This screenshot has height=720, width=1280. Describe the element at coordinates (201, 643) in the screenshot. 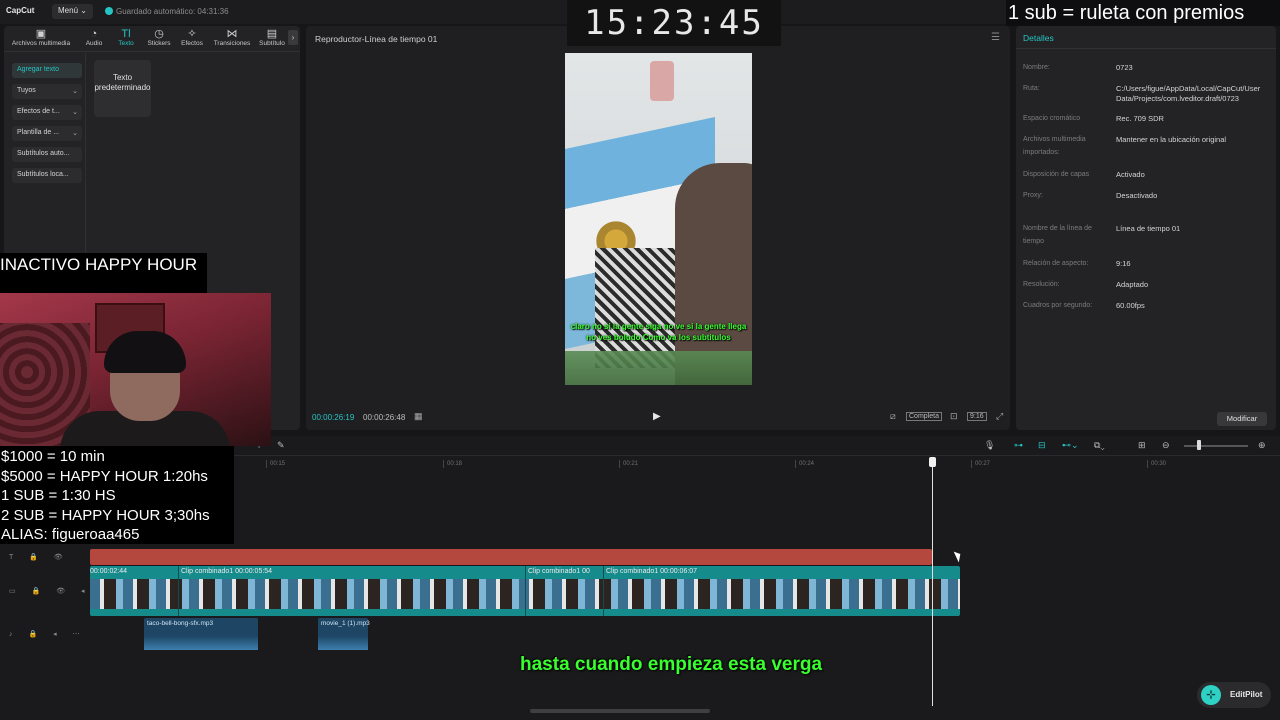

I see `audio-waveform` at that location.